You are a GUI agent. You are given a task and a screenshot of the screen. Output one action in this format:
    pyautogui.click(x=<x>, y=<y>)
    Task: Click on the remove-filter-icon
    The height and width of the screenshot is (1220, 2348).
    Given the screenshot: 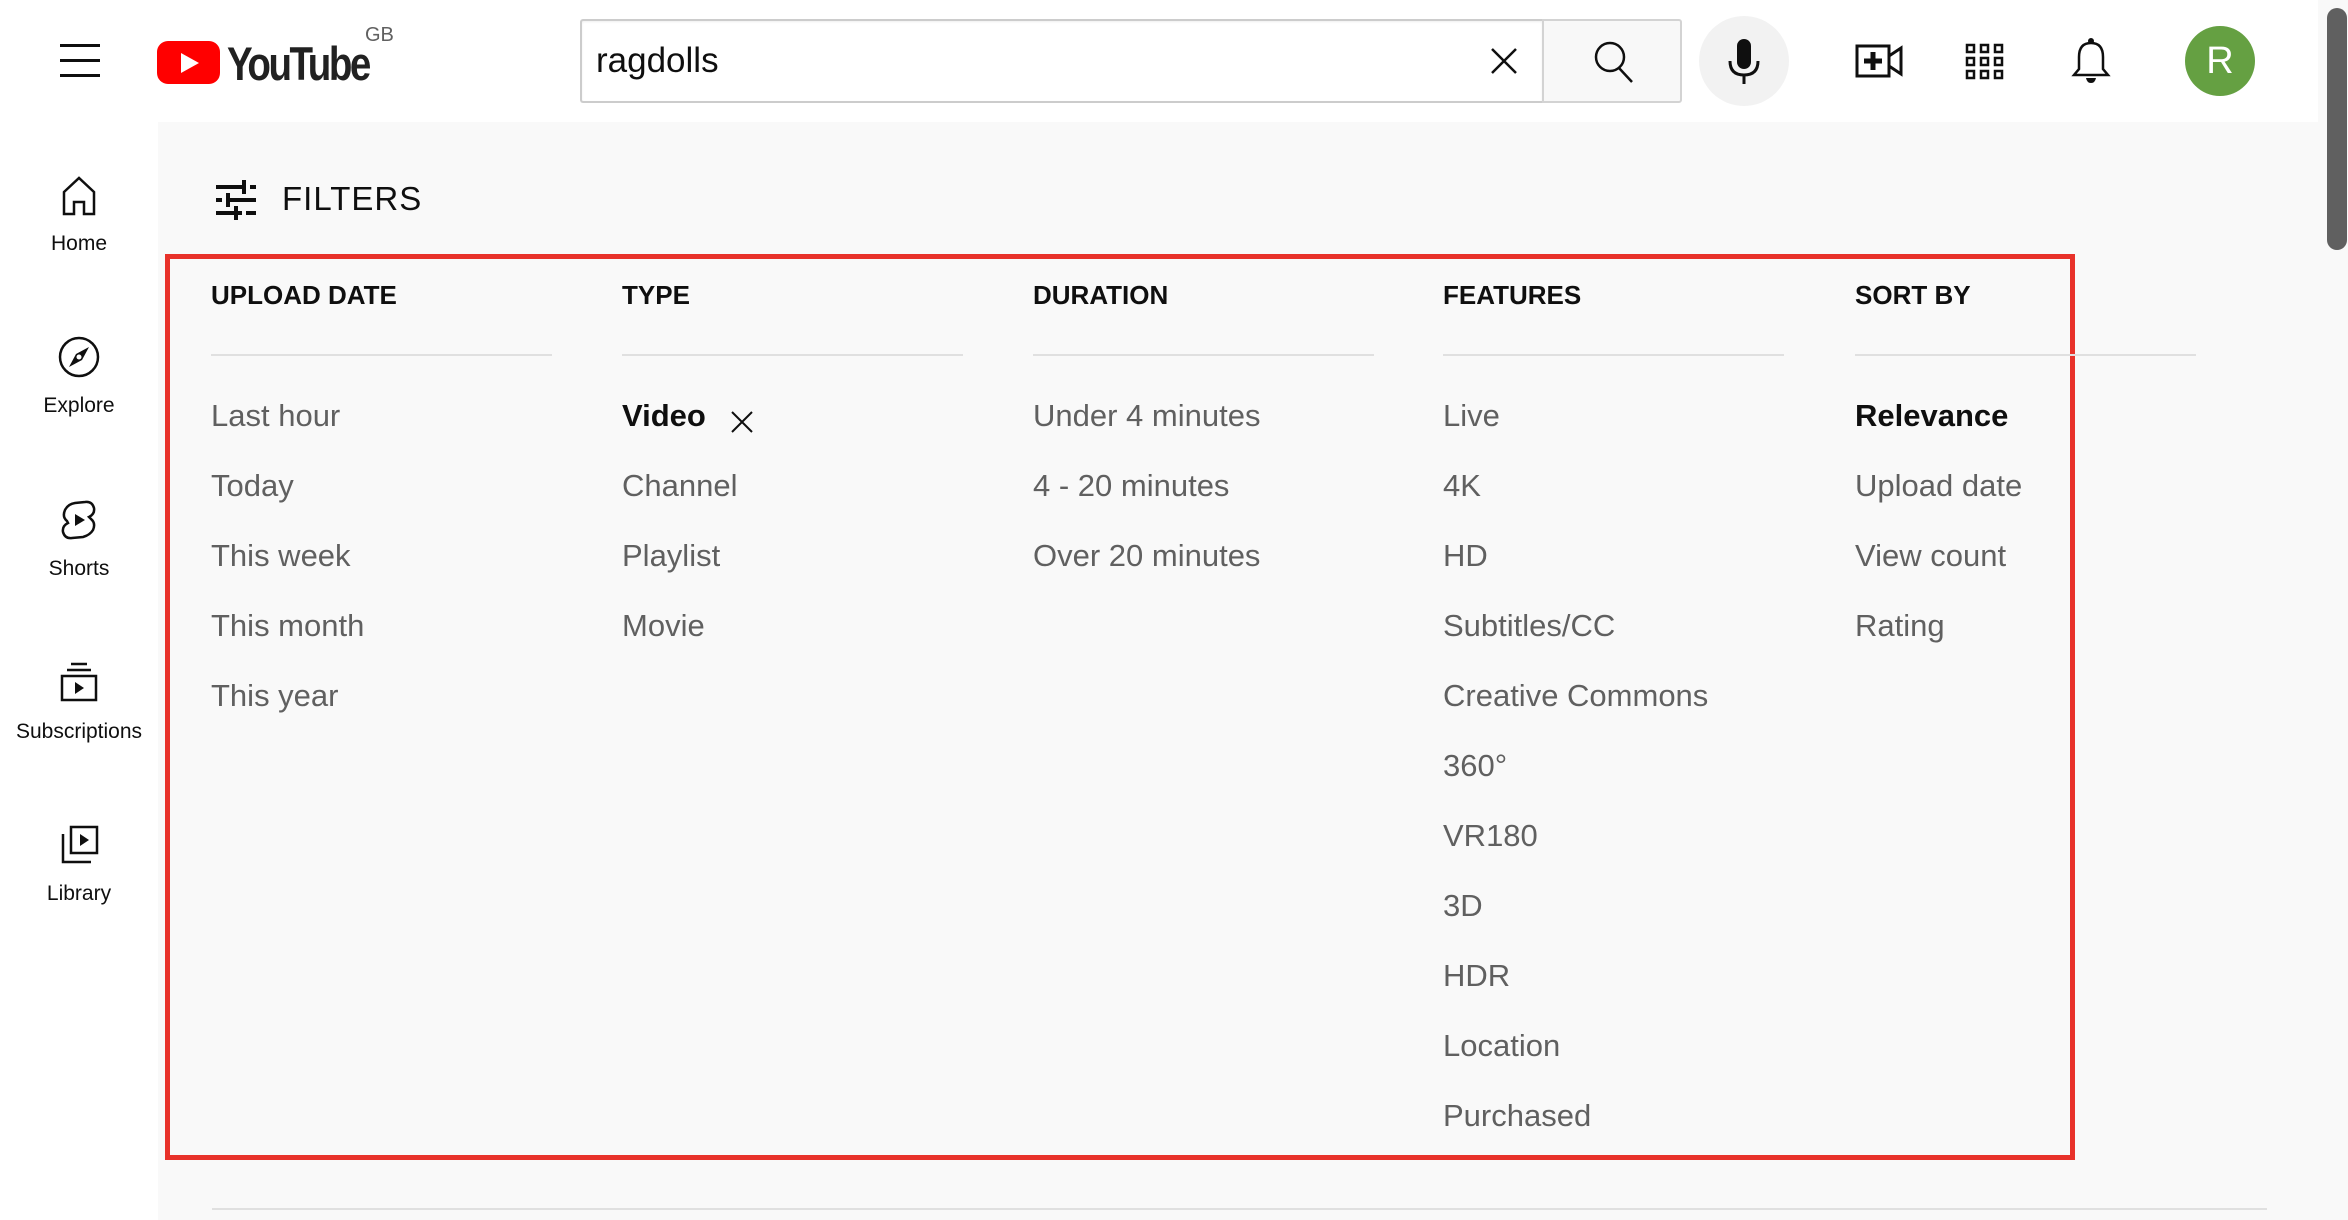 What is the action you would take?
    pyautogui.click(x=742, y=419)
    